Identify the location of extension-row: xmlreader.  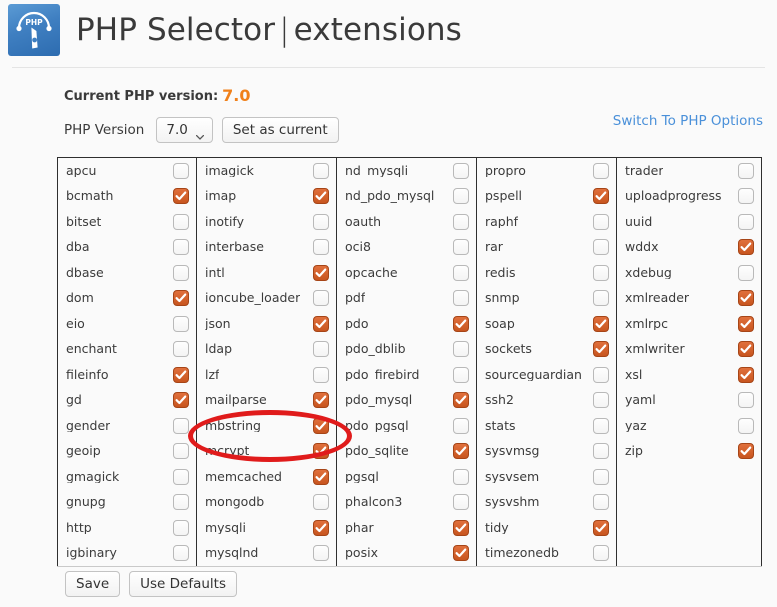
(689, 299).